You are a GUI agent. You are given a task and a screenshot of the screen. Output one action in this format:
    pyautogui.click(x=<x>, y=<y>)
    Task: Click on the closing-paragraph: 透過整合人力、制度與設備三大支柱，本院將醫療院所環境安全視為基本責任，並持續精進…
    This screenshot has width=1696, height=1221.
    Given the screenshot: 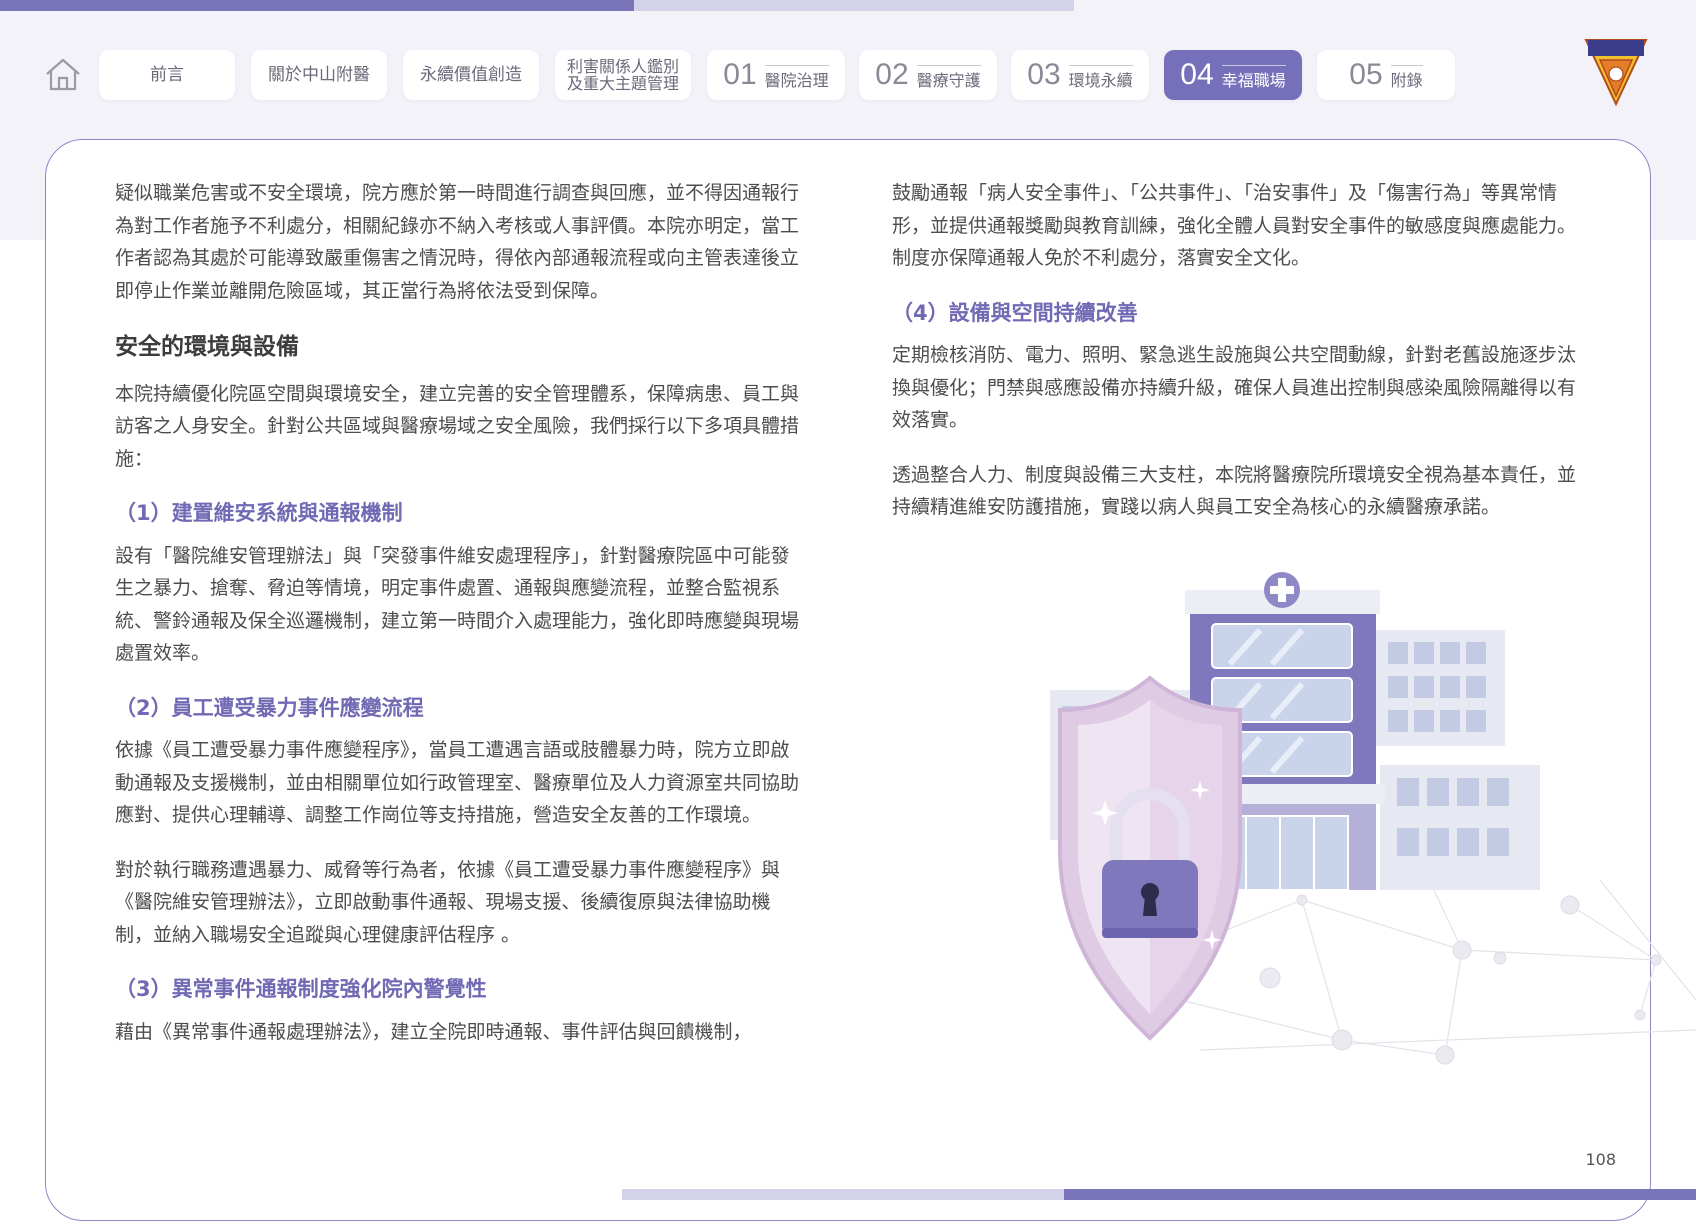 What is the action you would take?
    pyautogui.click(x=1234, y=491)
    